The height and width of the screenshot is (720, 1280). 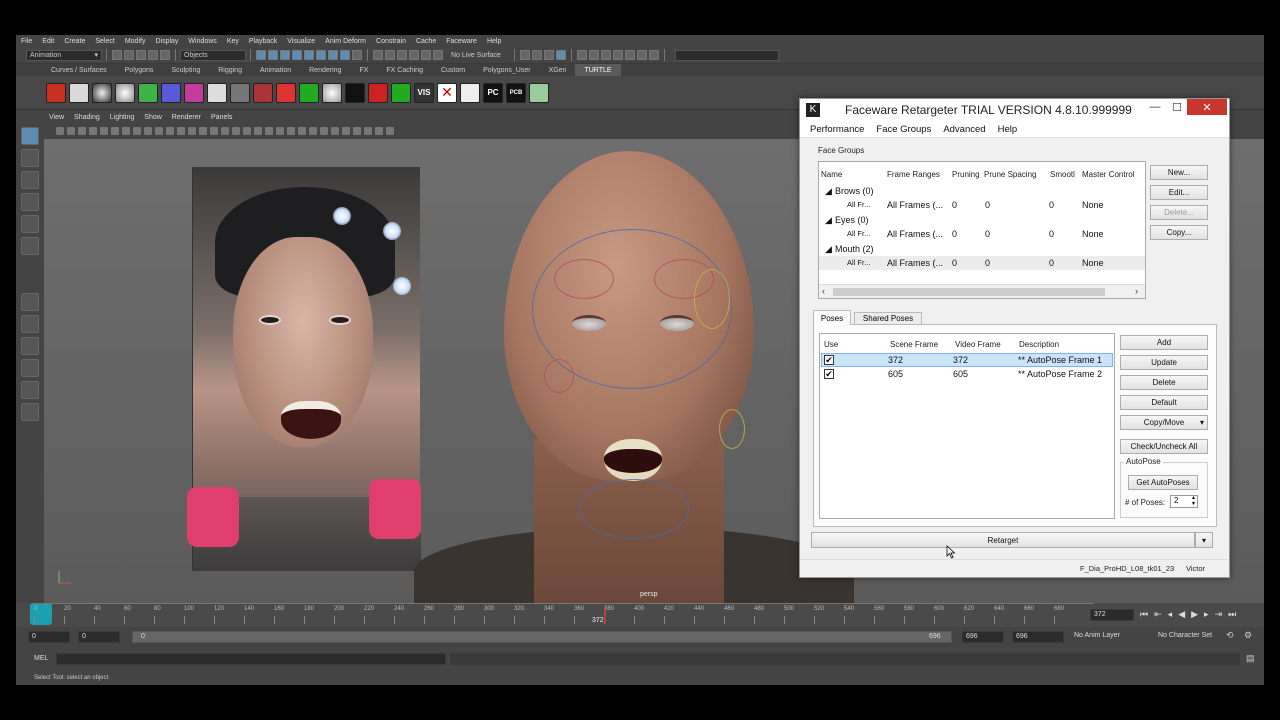 What do you see at coordinates (549, 55) in the screenshot?
I see `ipr-render-icon` at bounding box center [549, 55].